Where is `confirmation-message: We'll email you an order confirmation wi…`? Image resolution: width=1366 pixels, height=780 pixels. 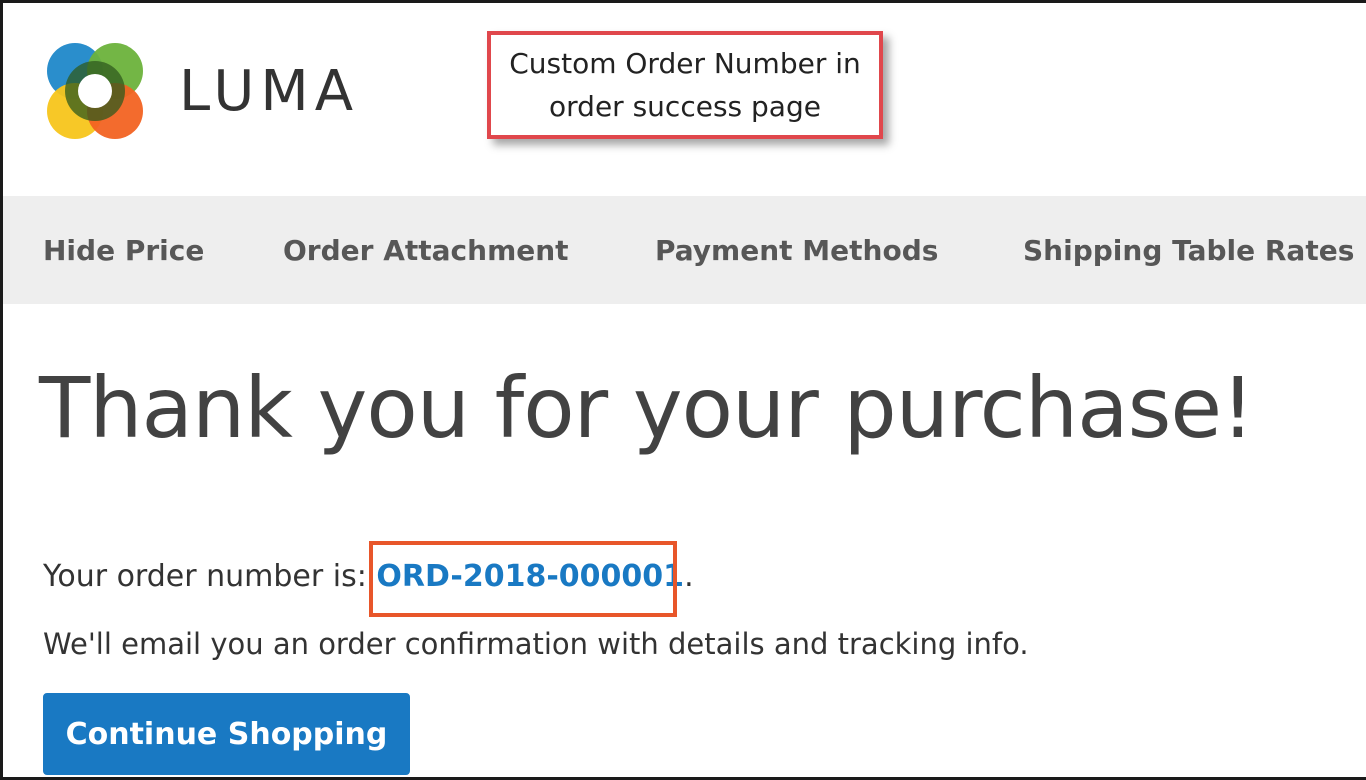
confirmation-message: We'll email you an order confirmation wi… is located at coordinates (536, 644).